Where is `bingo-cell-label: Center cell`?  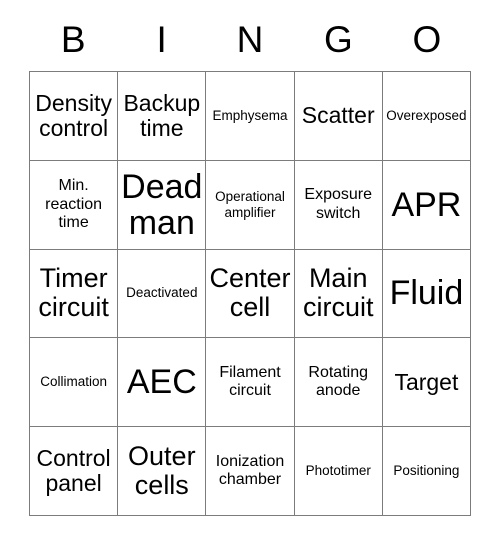
bingo-cell-label: Center cell is located at coordinates (250, 293).